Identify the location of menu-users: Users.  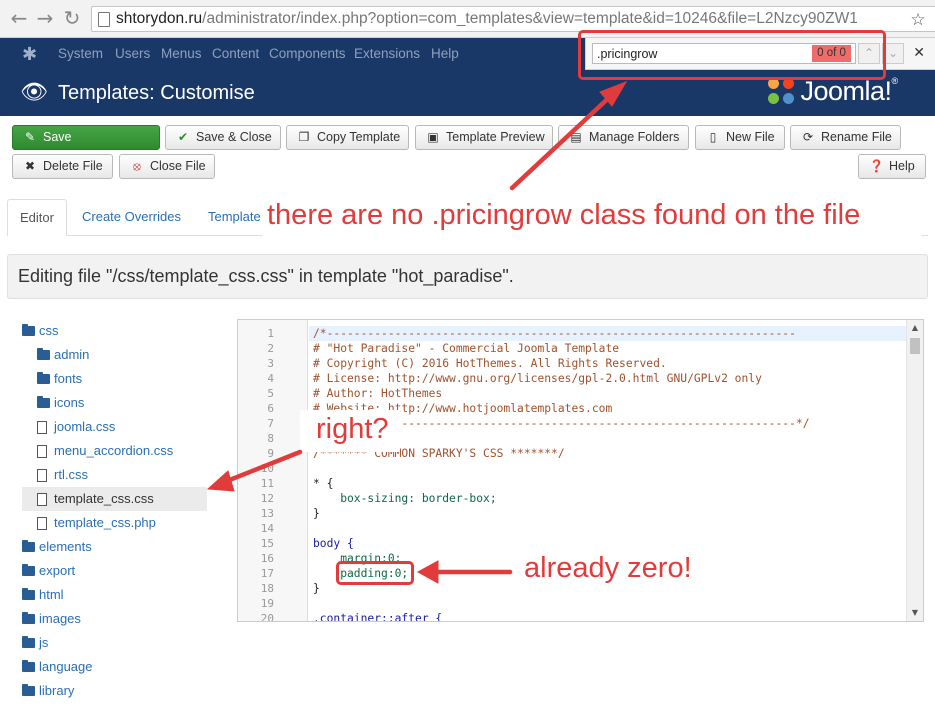
(132, 53).